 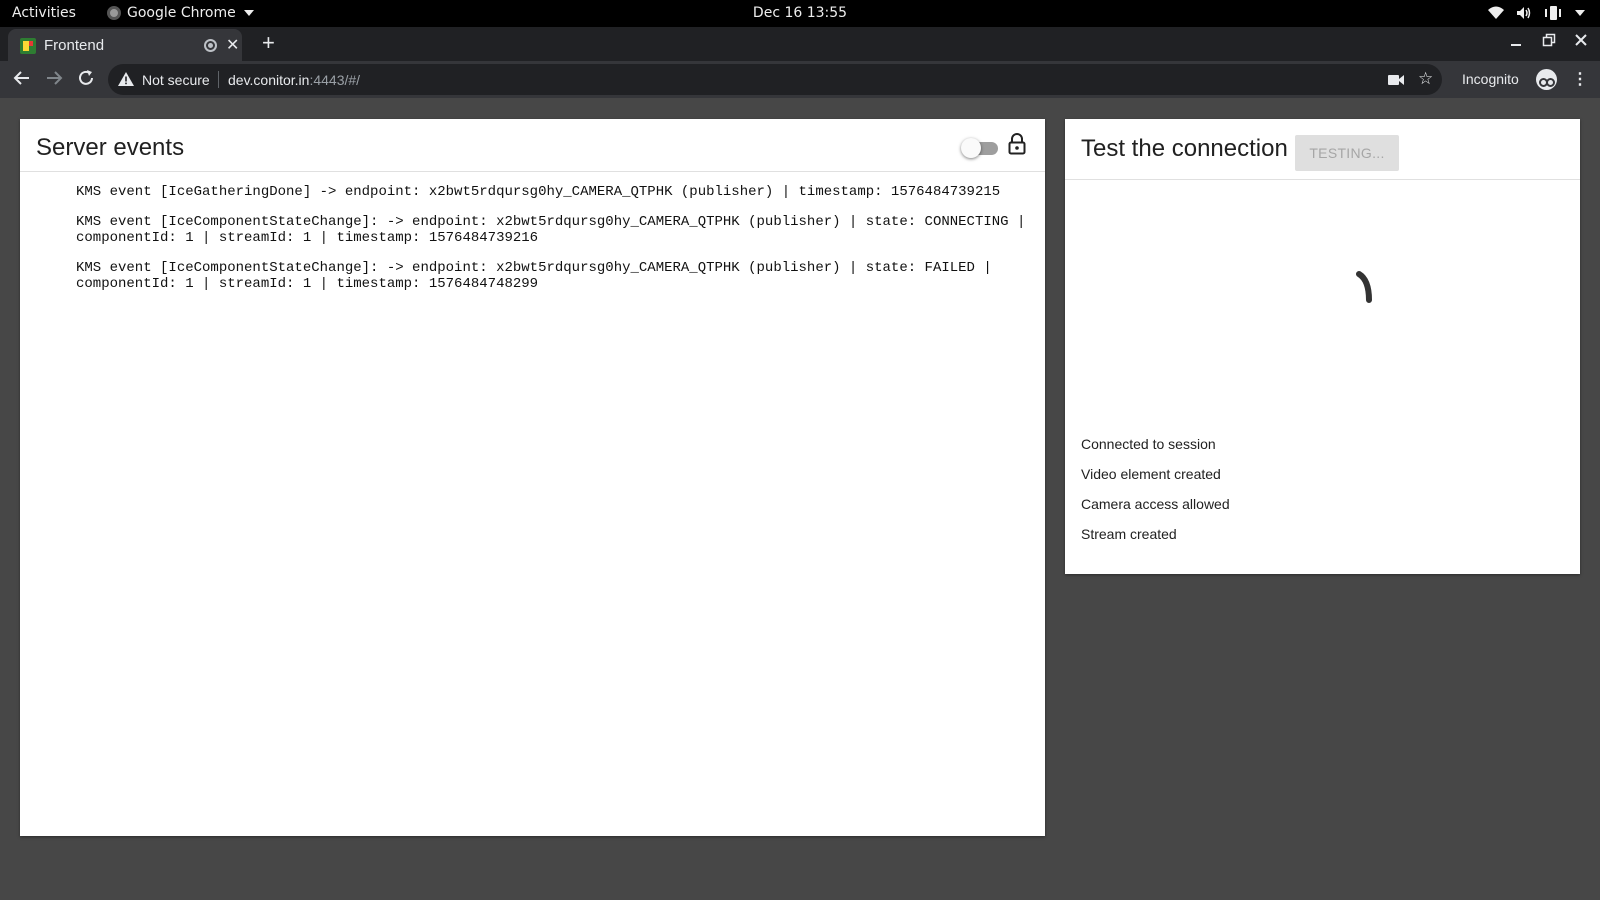 What do you see at coordinates (269, 80) in the screenshot?
I see `url-host: dev.conitor.in` at bounding box center [269, 80].